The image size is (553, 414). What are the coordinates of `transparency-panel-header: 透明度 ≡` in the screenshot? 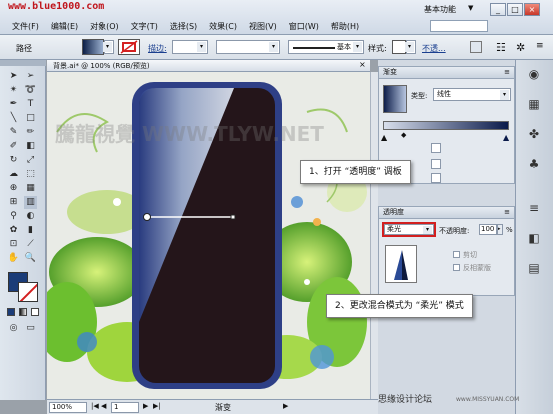 It's located at (446, 213).